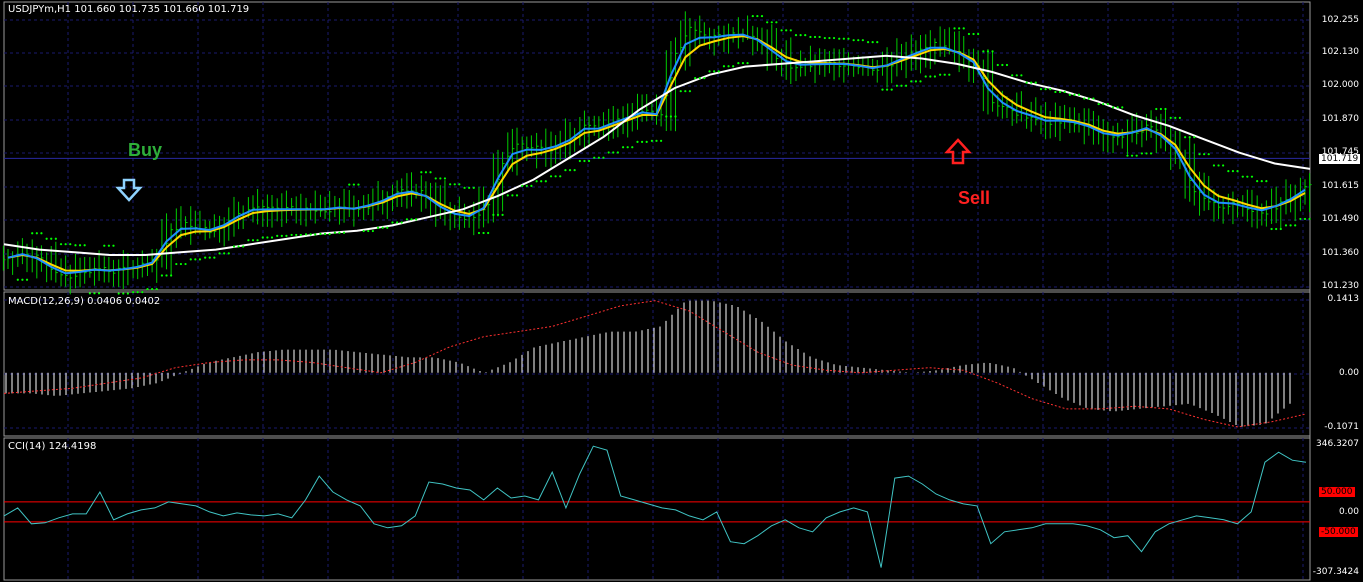 Image resolution: width=1363 pixels, height=582 pixels. Describe the element at coordinates (1348, 373) in the screenshot. I see `macd-tick: 0.00` at that location.